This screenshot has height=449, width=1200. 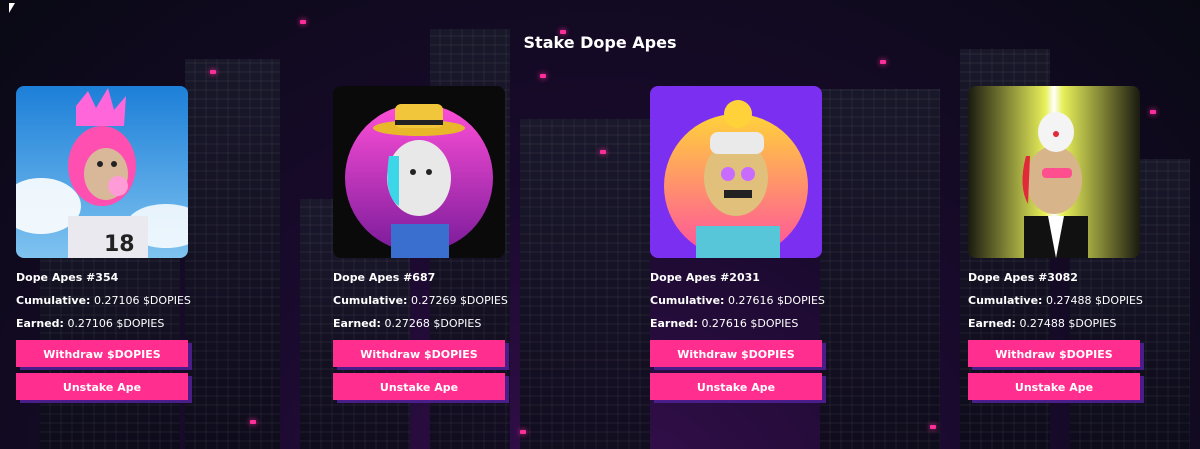 What do you see at coordinates (102, 172) in the screenshot?
I see `ape-image: 18` at bounding box center [102, 172].